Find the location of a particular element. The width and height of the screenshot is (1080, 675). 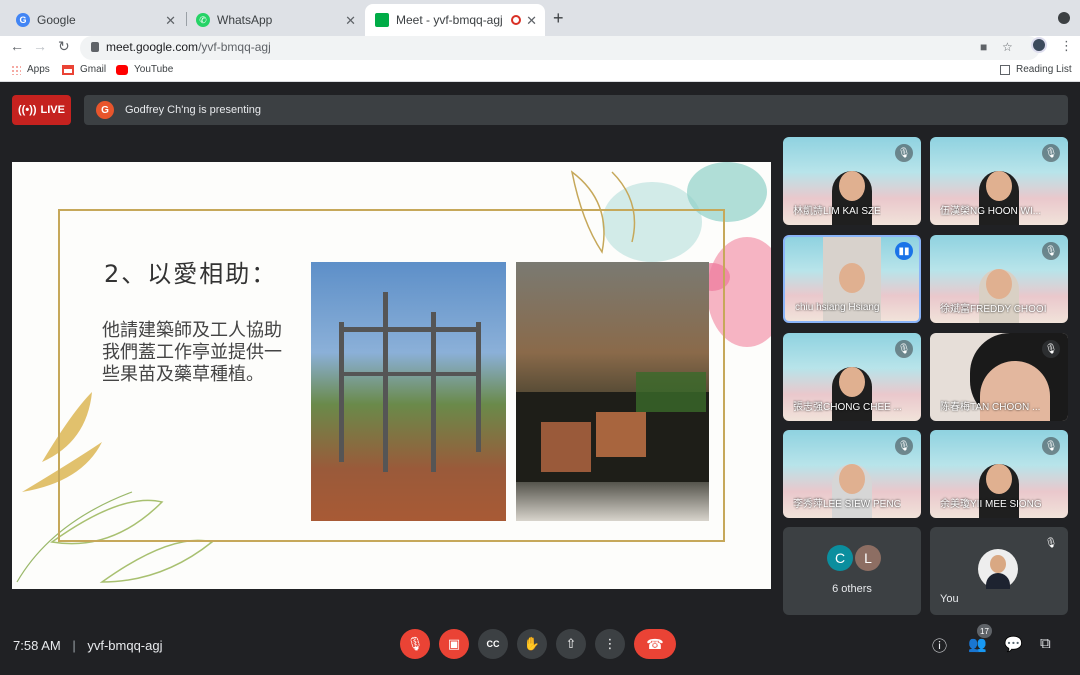

more-icon: ⋮ is located at coordinates (610, 643).